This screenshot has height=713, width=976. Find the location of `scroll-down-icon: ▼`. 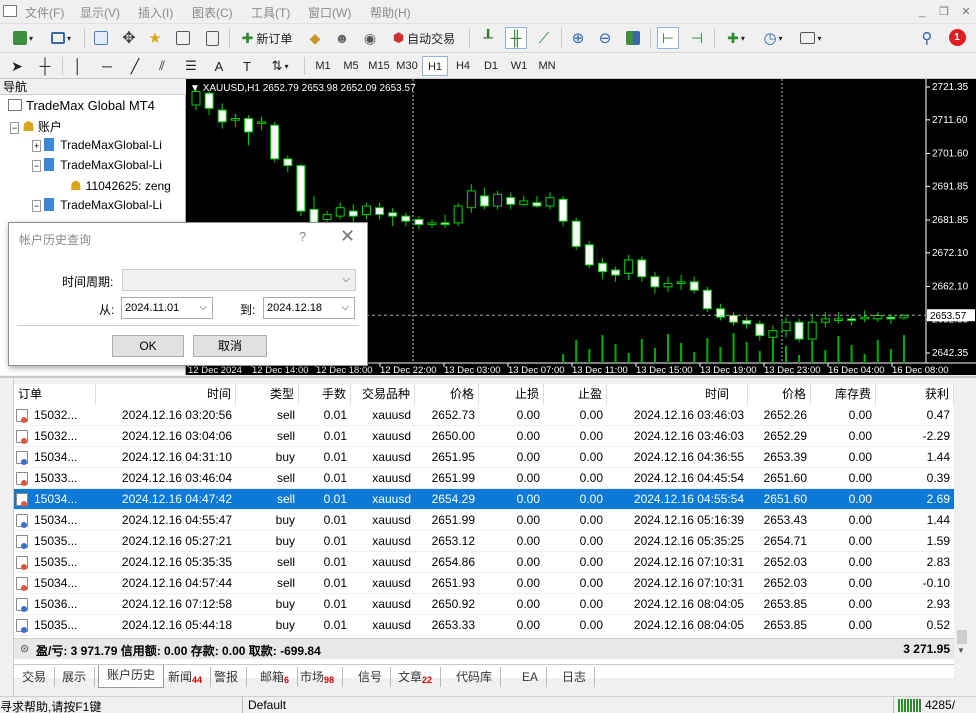

scroll-down-icon: ▼ is located at coordinates (961, 650).